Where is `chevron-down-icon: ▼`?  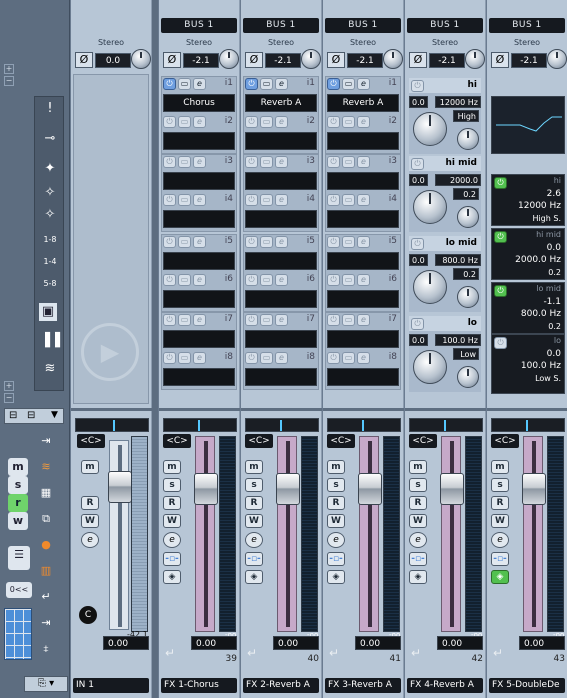 chevron-down-icon: ▼ is located at coordinates (54, 415).